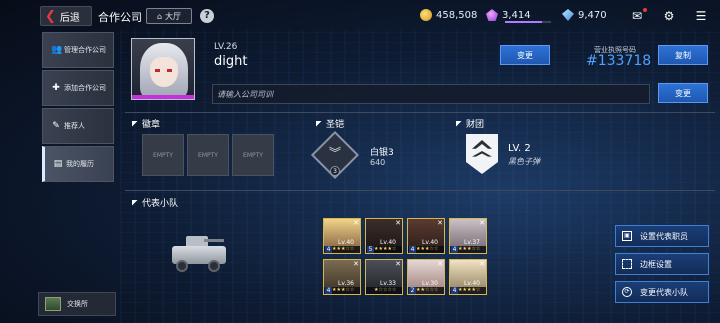  What do you see at coordinates (468, 236) in the screenshot?
I see `squad-member-card: ✕ Lv.37 ★★★☆☆ 4` at bounding box center [468, 236].